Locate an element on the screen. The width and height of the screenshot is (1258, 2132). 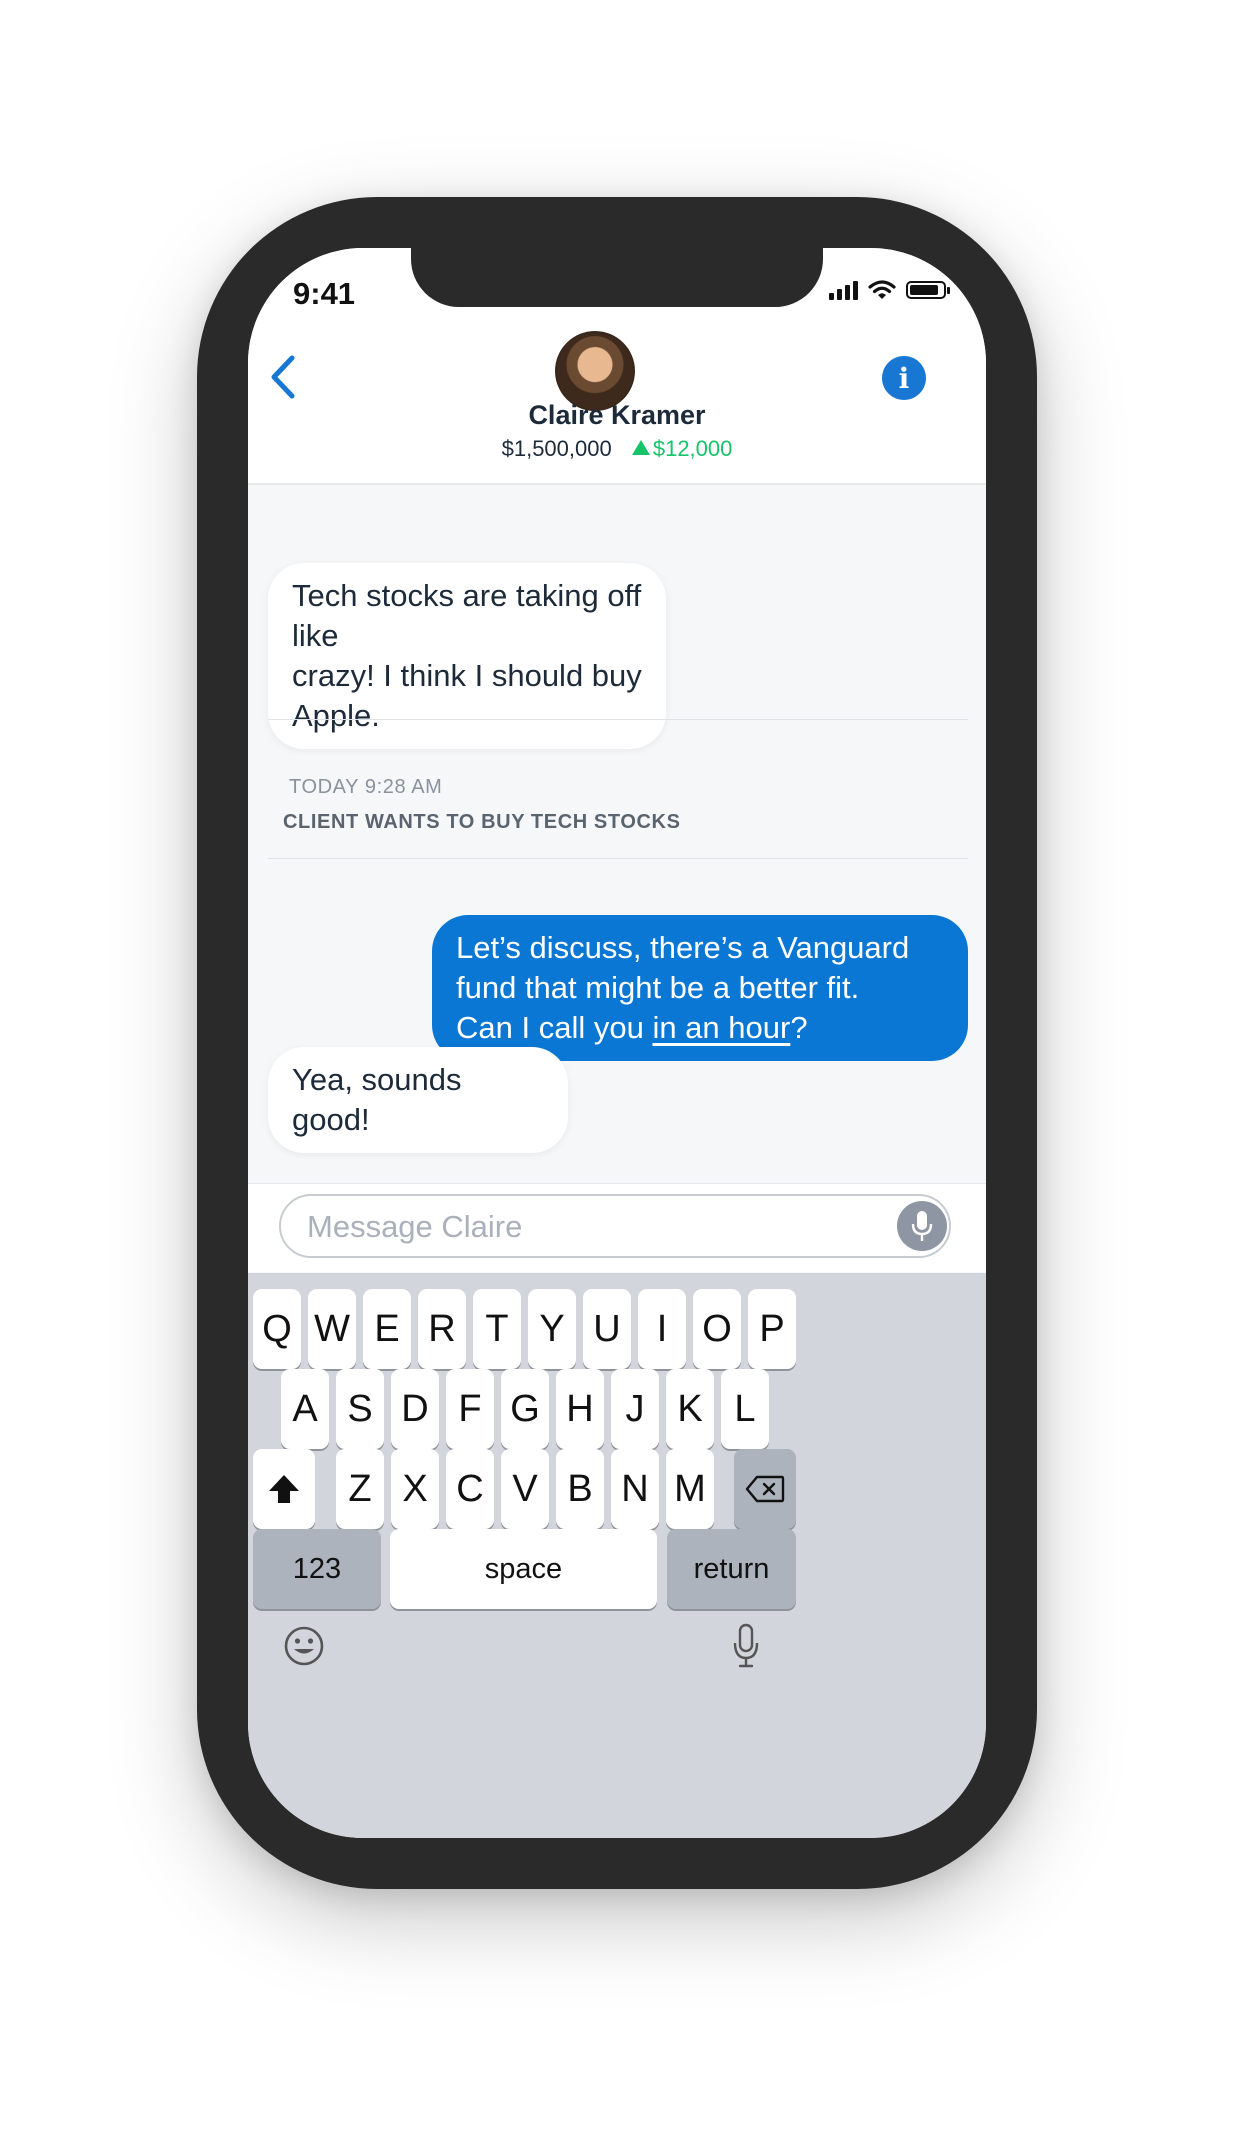
backspace-icon is located at coordinates (765, 1489).